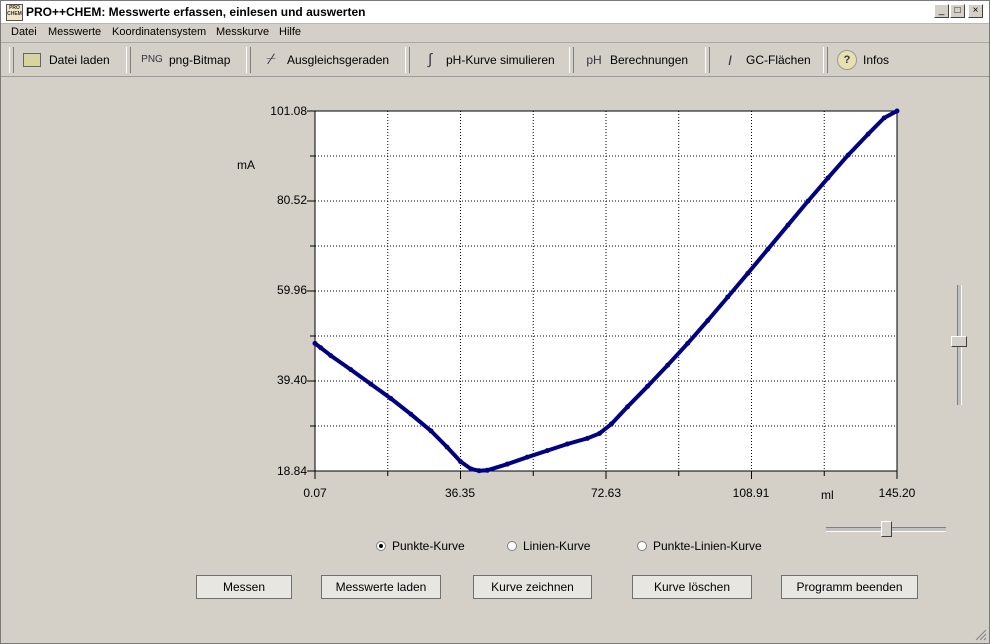  What do you see at coordinates (381, 587) in the screenshot?
I see `messwerte-laden-button: Messwerte laden` at bounding box center [381, 587].